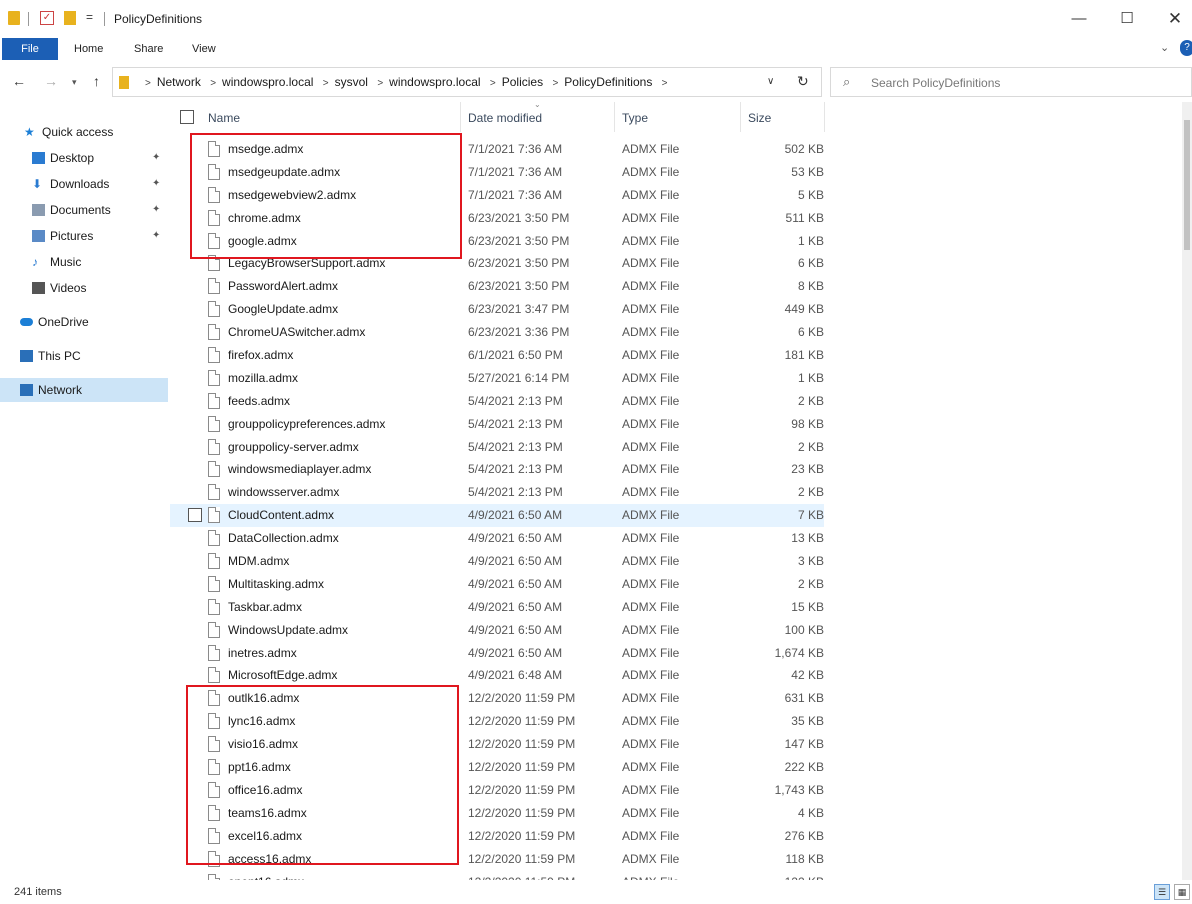  Describe the element at coordinates (156, 183) in the screenshot. I see `pin-icon: ✦` at that location.